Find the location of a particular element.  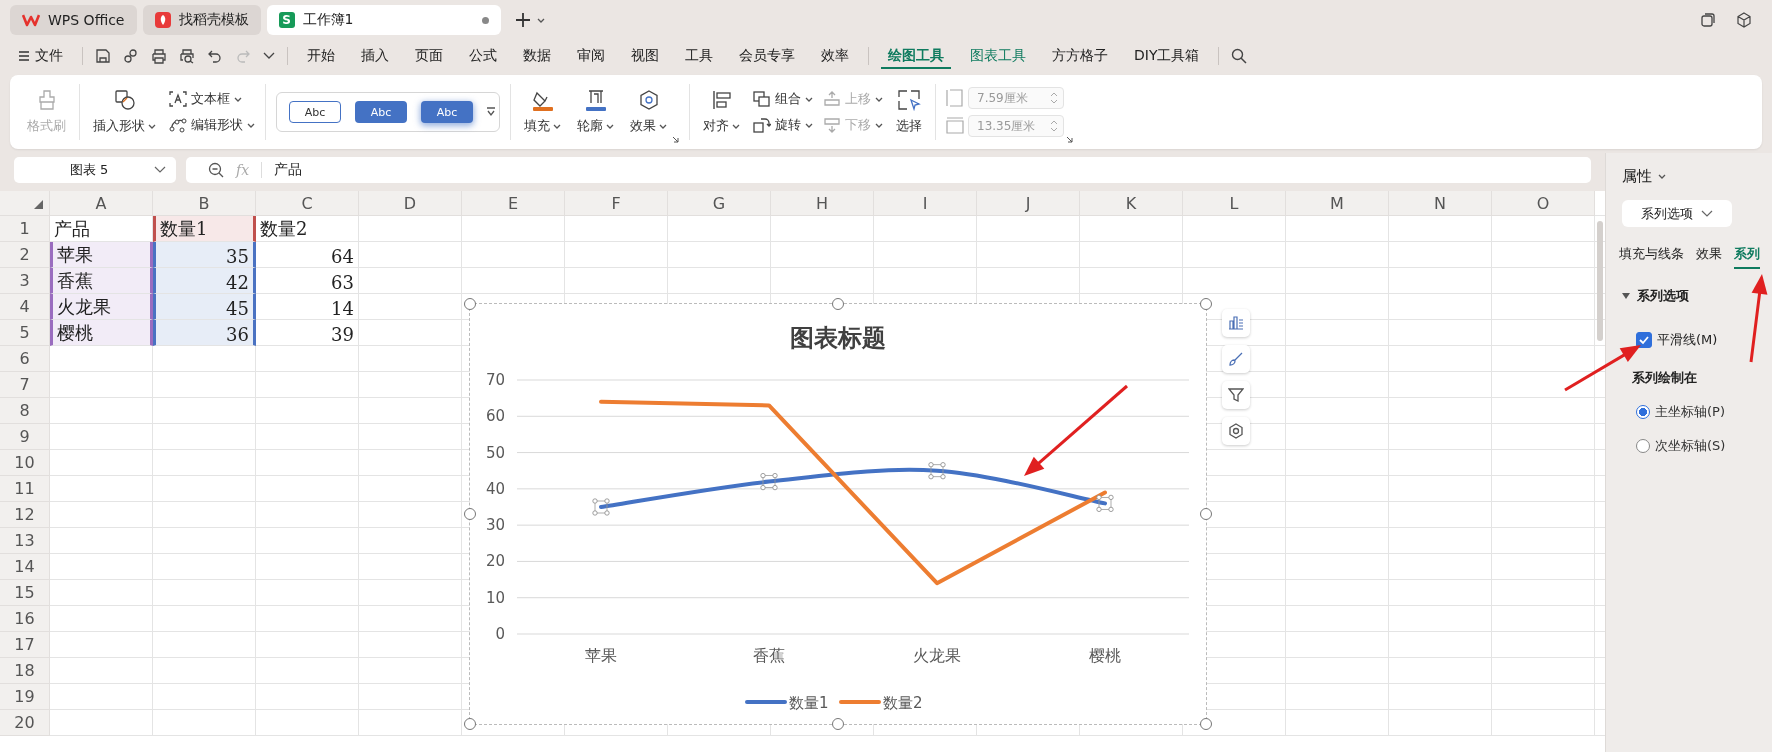

ribbon-tab: 页面 is located at coordinates (429, 56).